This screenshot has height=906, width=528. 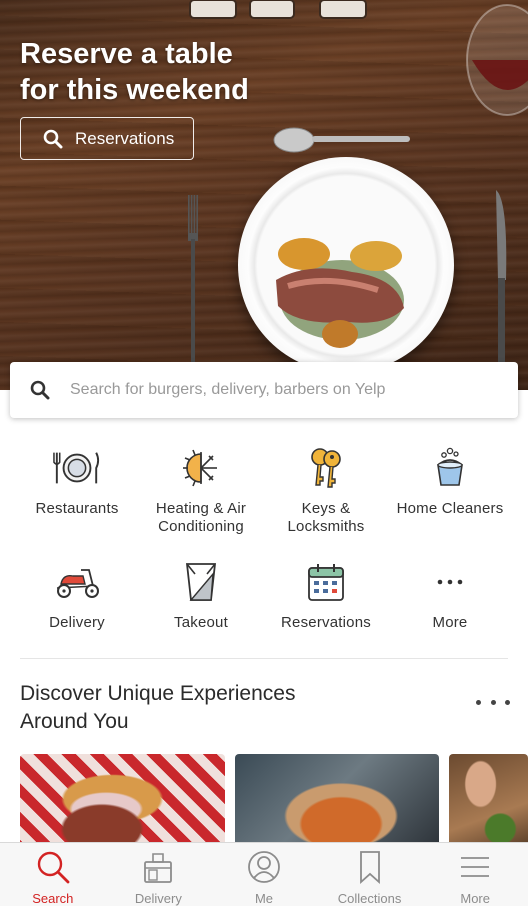 I want to click on sun-snowflake-icon, so click(x=201, y=468).